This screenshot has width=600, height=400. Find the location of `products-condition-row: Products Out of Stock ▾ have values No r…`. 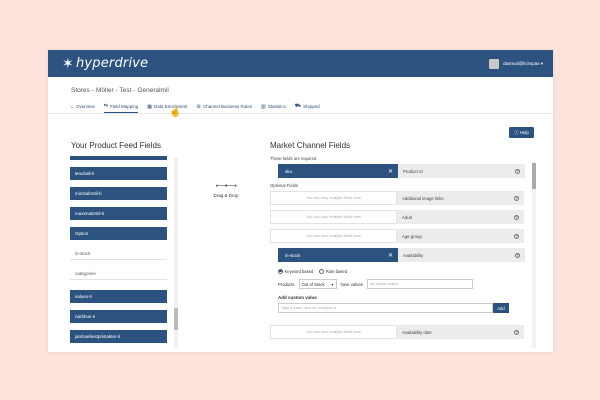

products-condition-row: Products Out of Stock ▾ have values No r… is located at coordinates (405, 284).